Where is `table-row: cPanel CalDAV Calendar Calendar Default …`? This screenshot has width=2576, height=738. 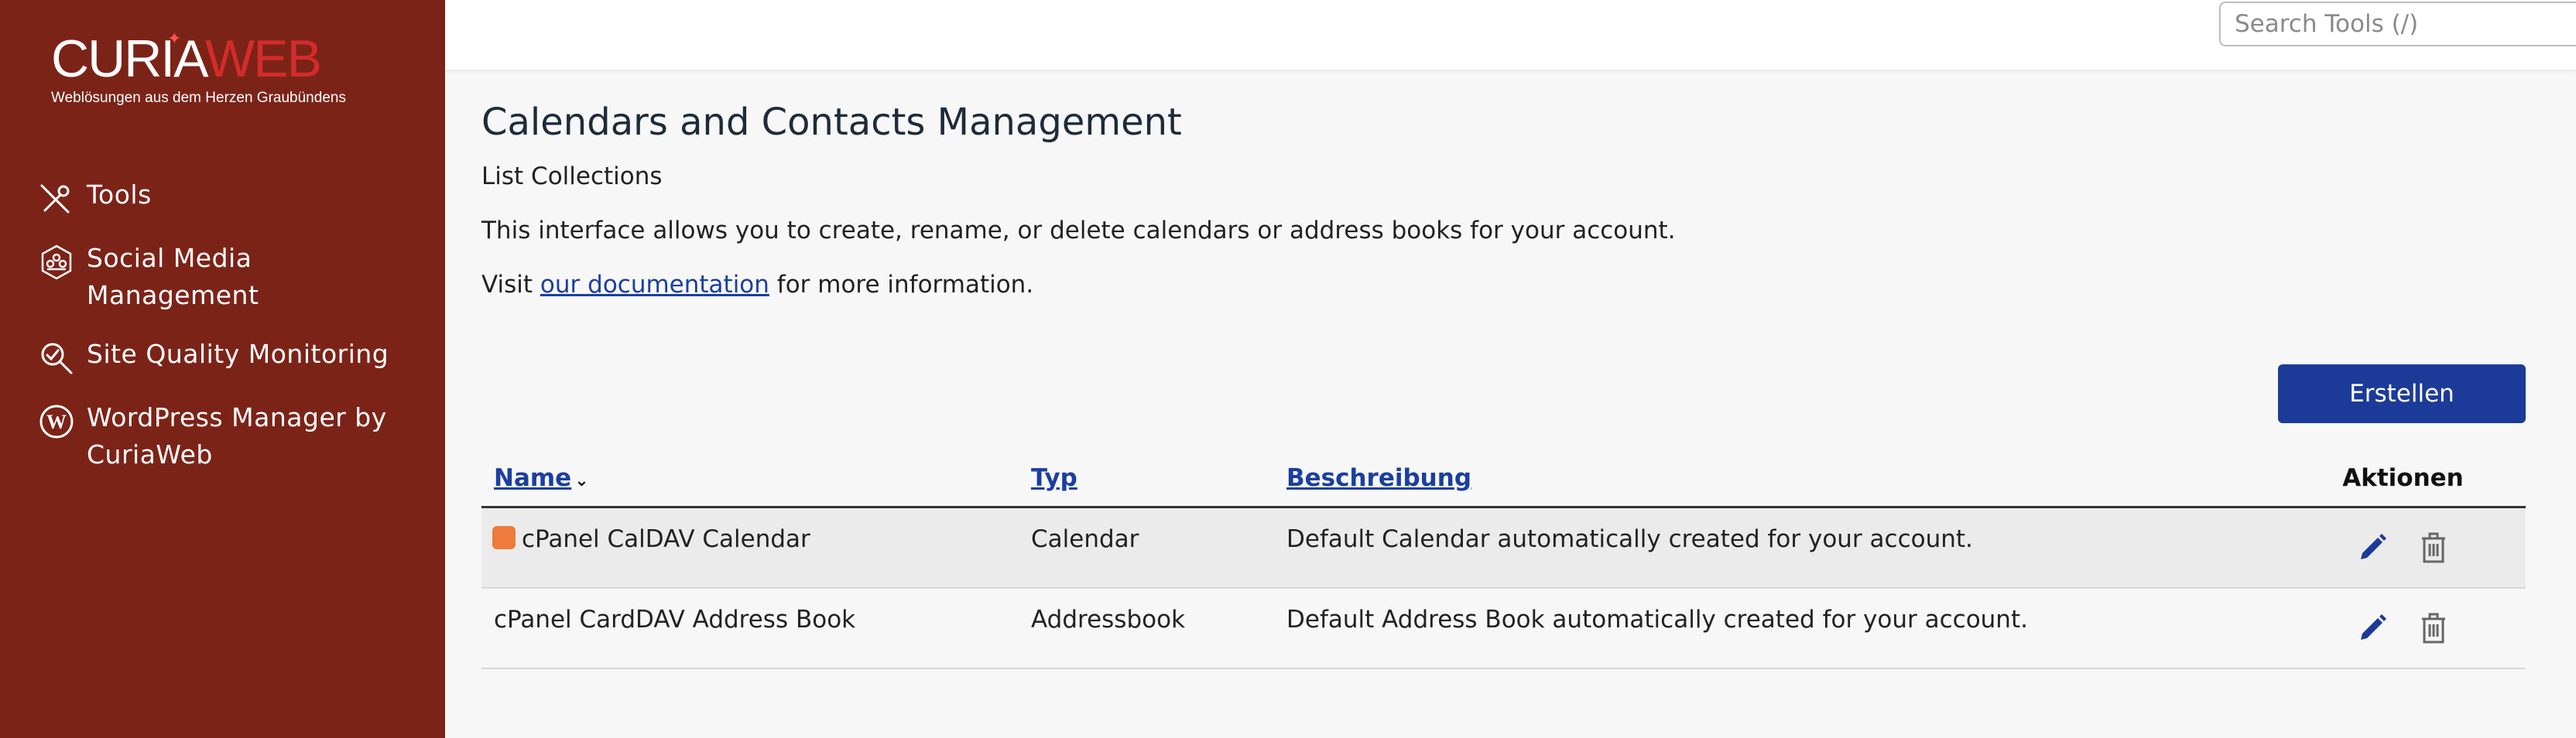 table-row: cPanel CalDAV Calendar Calendar Default … is located at coordinates (1503, 548).